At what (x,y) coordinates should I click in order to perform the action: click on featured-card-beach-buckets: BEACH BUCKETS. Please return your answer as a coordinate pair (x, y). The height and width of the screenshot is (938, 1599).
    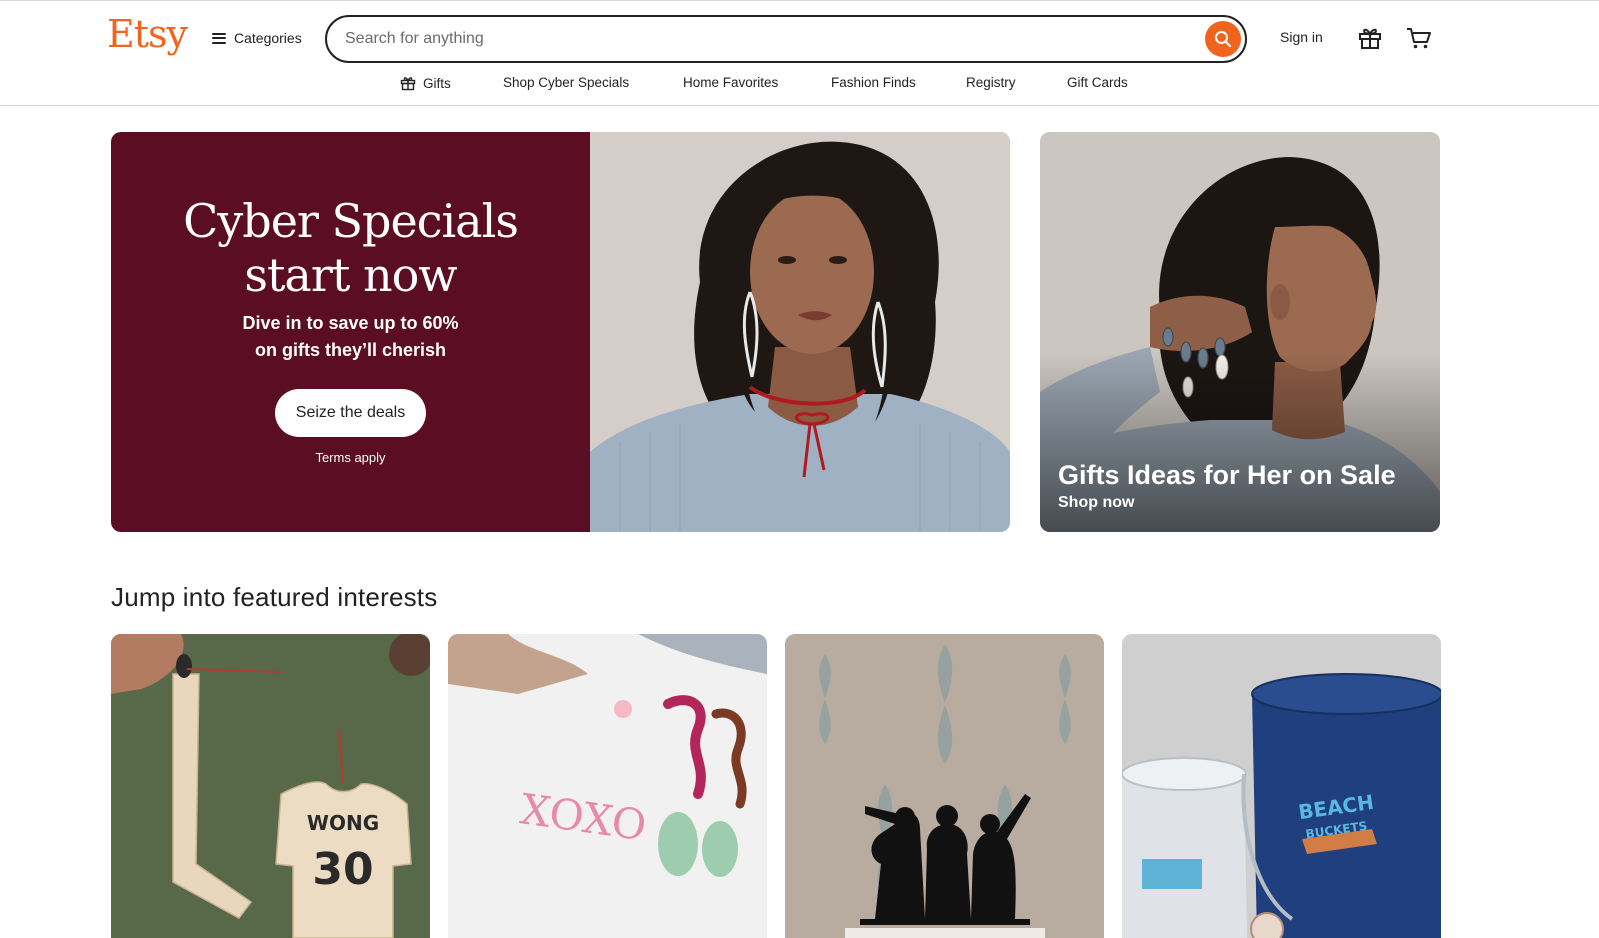
    Looking at the image, I should click on (1281, 786).